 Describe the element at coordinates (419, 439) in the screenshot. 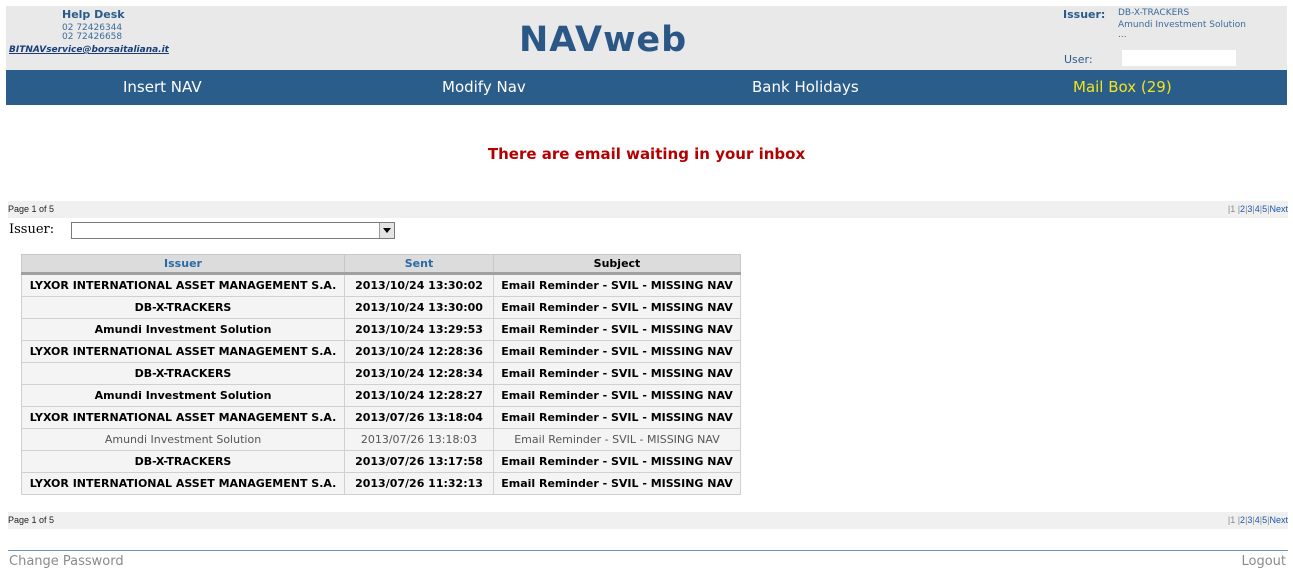

I see `mail-cell-sent: 2013/07/26 13:18:03` at that location.